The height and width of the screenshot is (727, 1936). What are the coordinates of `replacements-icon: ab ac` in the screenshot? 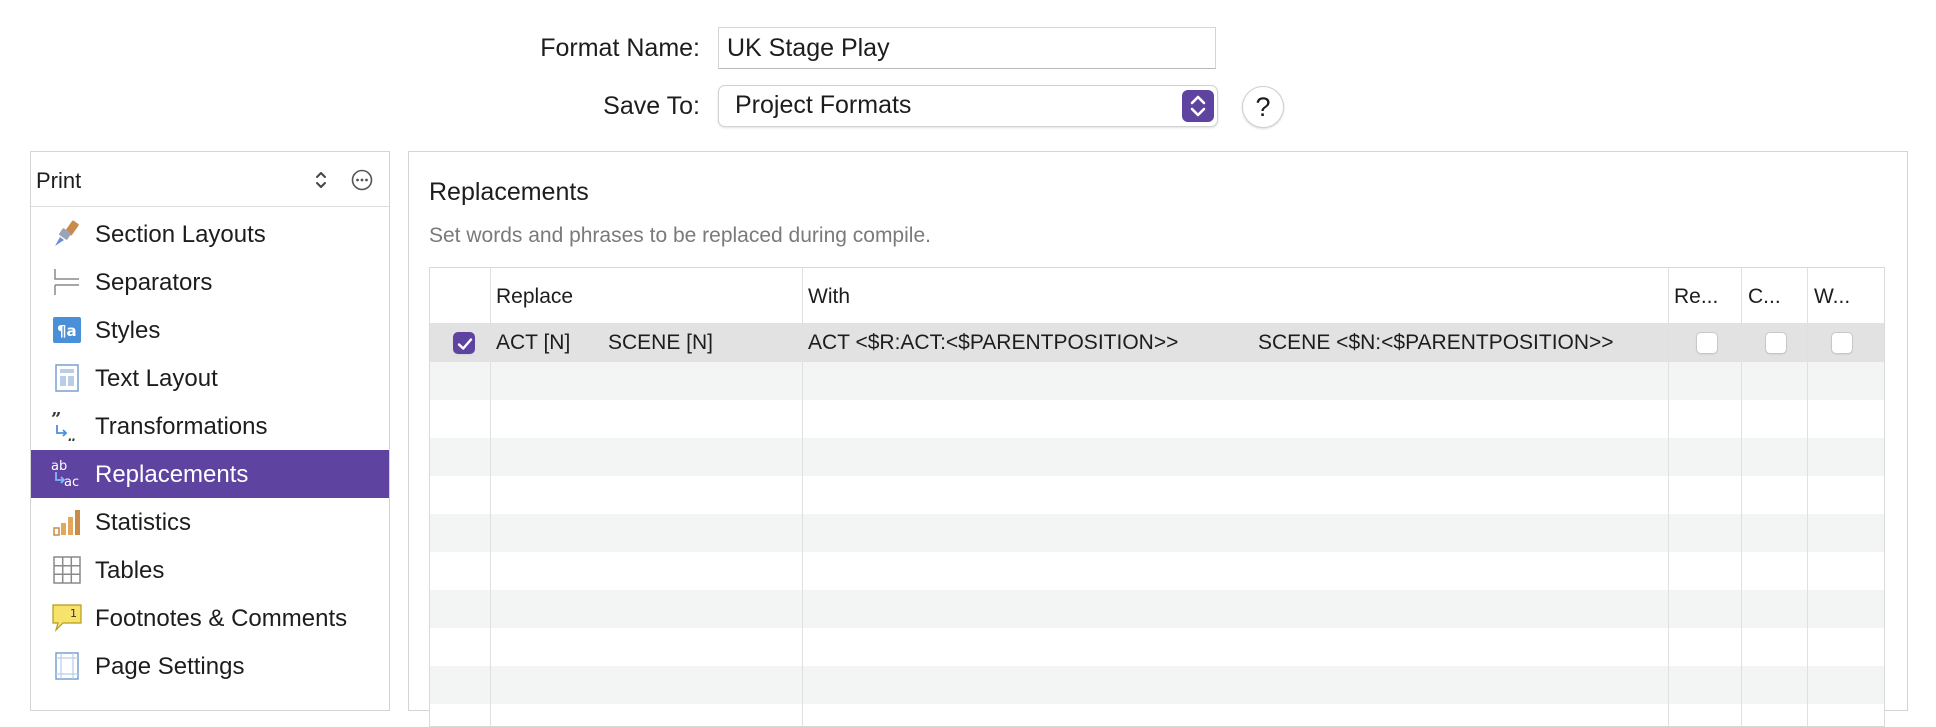 It's located at (67, 474).